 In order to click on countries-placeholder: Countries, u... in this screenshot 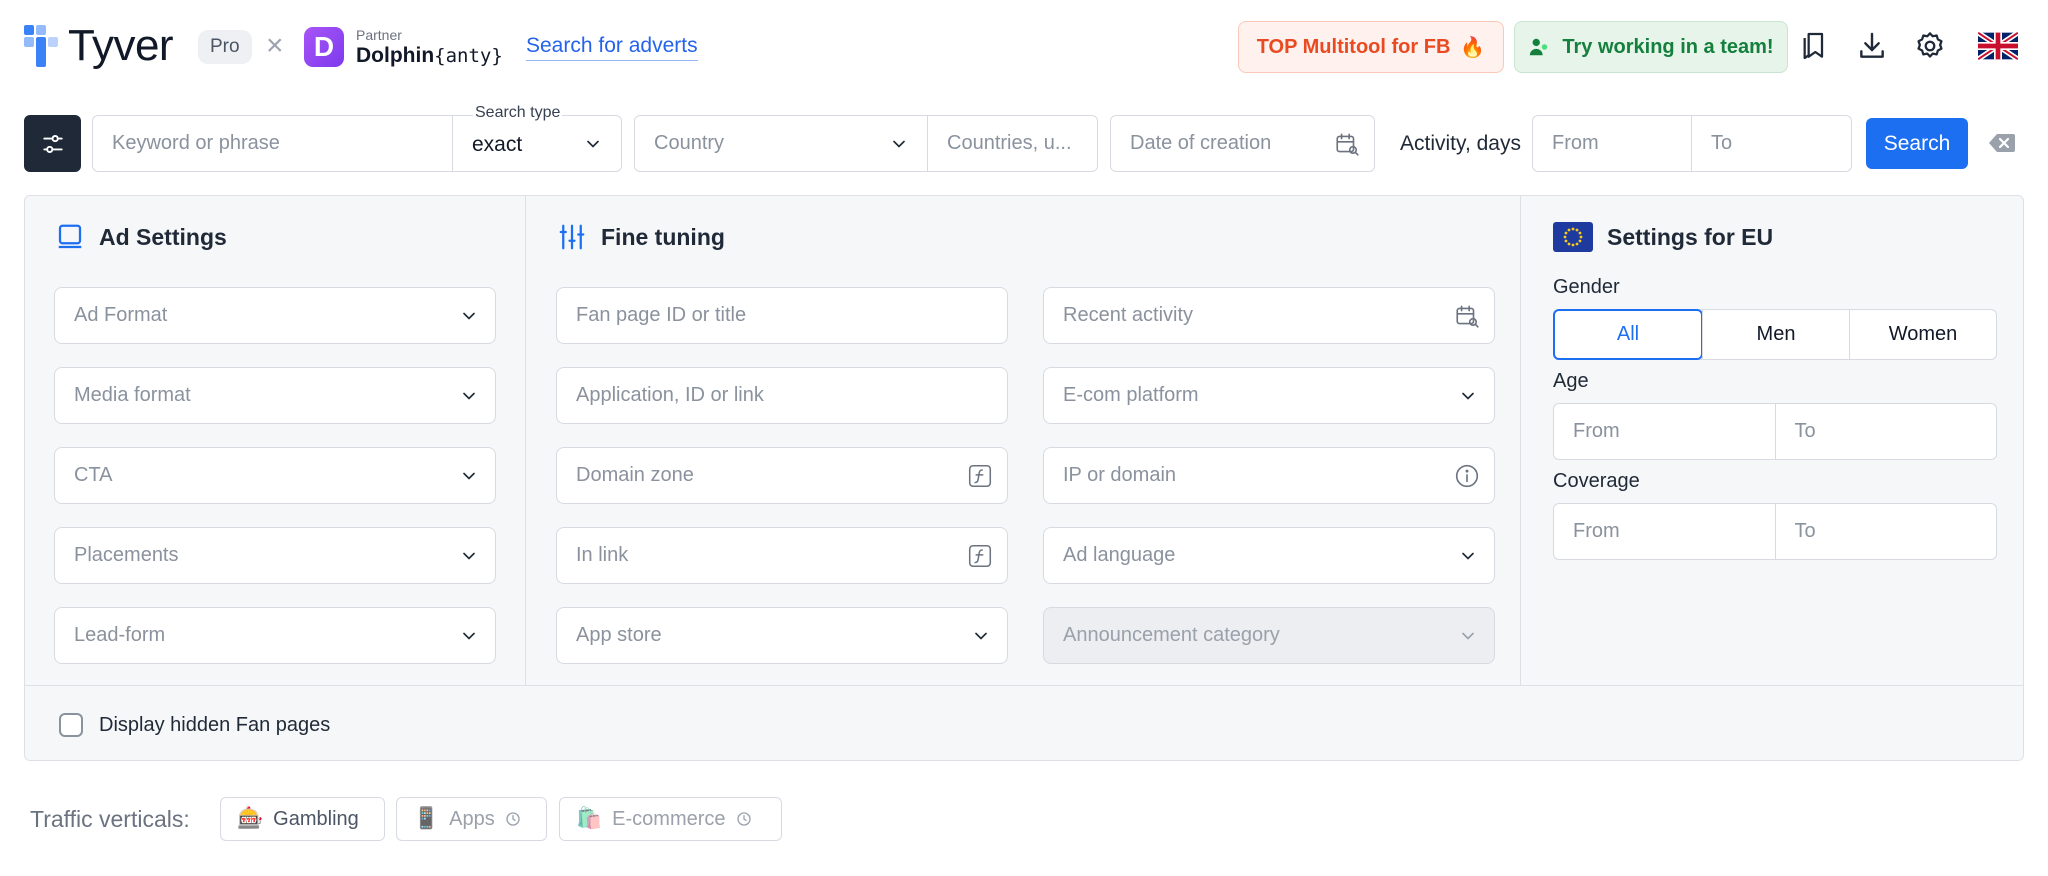, I will do `click(1009, 143)`.